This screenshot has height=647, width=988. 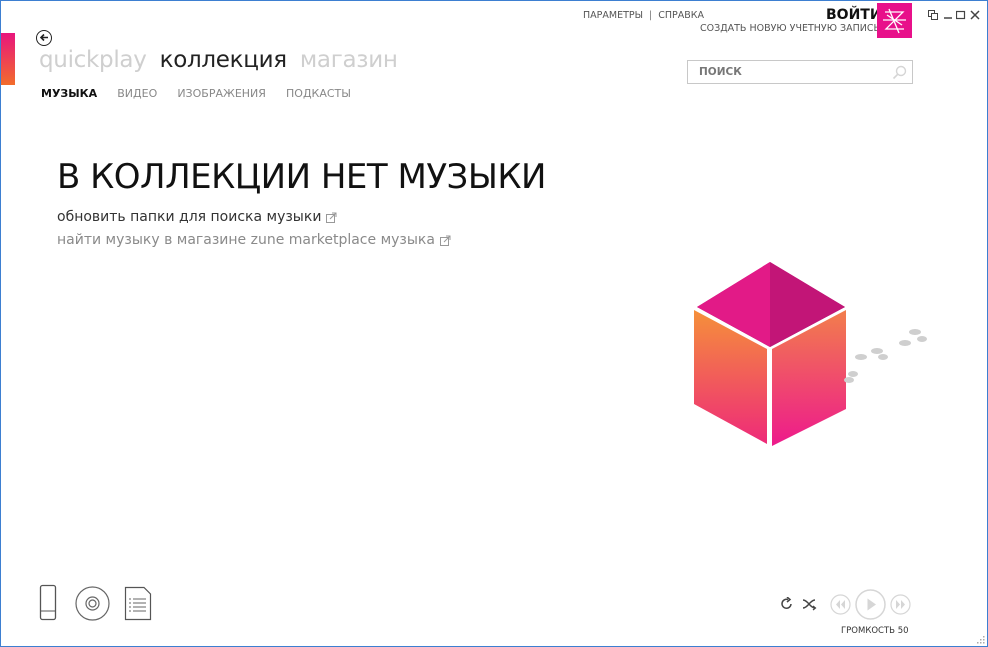 What do you see at coordinates (643, 15) in the screenshot?
I see `top-links: ПАРАМЕТРЫ | СПРАВКА` at bounding box center [643, 15].